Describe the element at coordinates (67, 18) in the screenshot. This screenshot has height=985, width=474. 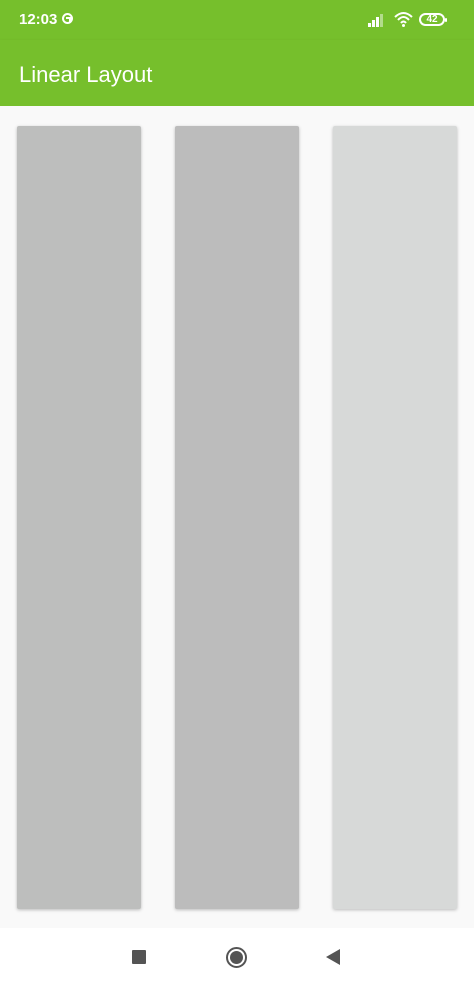
I see `sync-icon` at that location.